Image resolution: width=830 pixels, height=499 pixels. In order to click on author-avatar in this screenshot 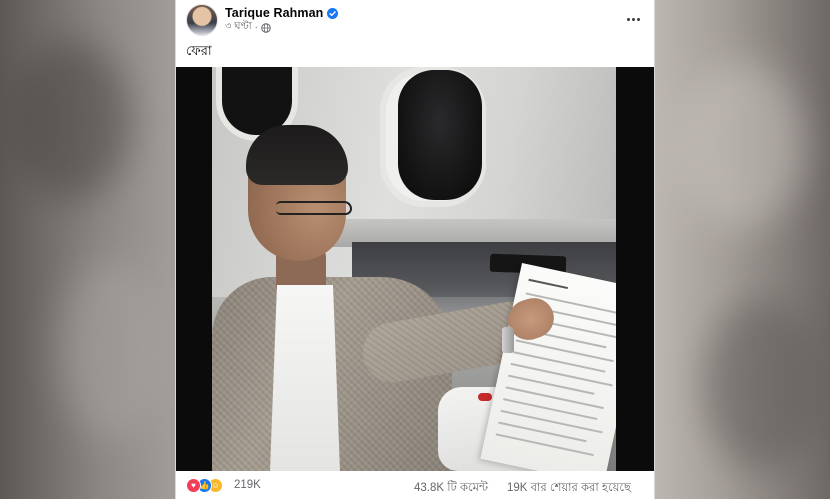, I will do `click(202, 20)`.